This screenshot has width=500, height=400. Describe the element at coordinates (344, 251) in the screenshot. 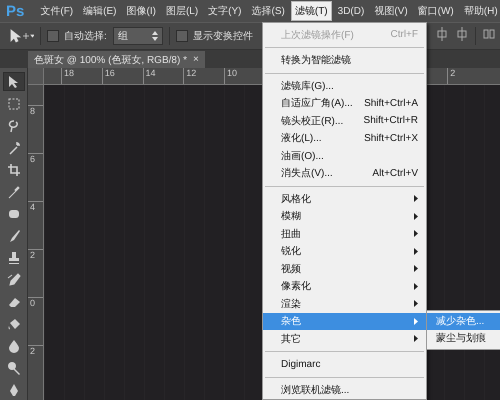

I see `menu-item: 锐化` at that location.